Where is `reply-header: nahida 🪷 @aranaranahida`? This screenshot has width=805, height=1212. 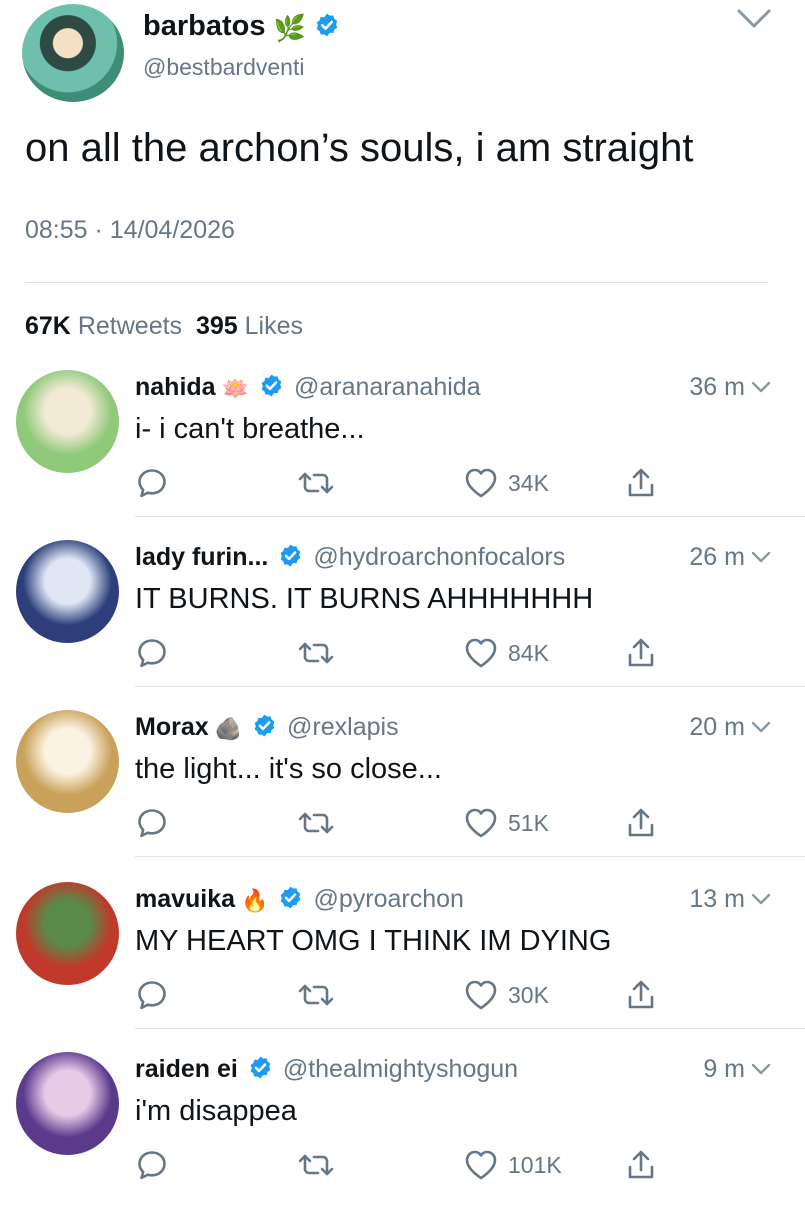 reply-header: nahida 🪷 @aranaranahida is located at coordinates (425, 388).